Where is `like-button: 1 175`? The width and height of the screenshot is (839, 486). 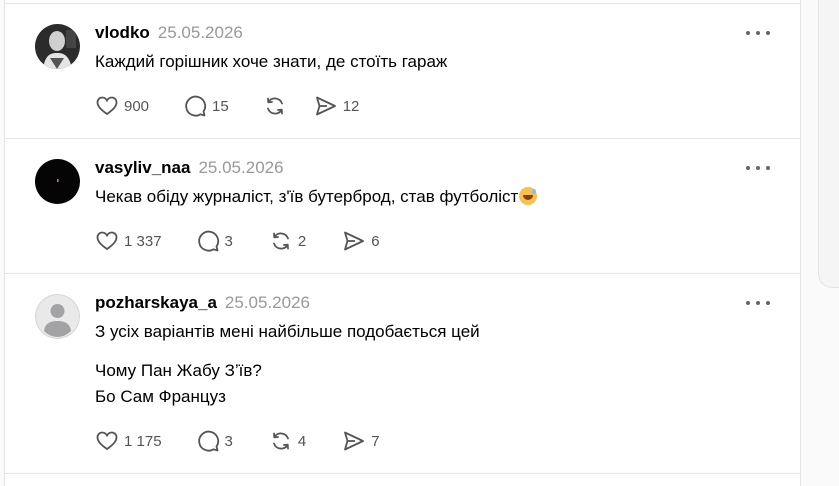
like-button: 1 175 is located at coordinates (128, 441).